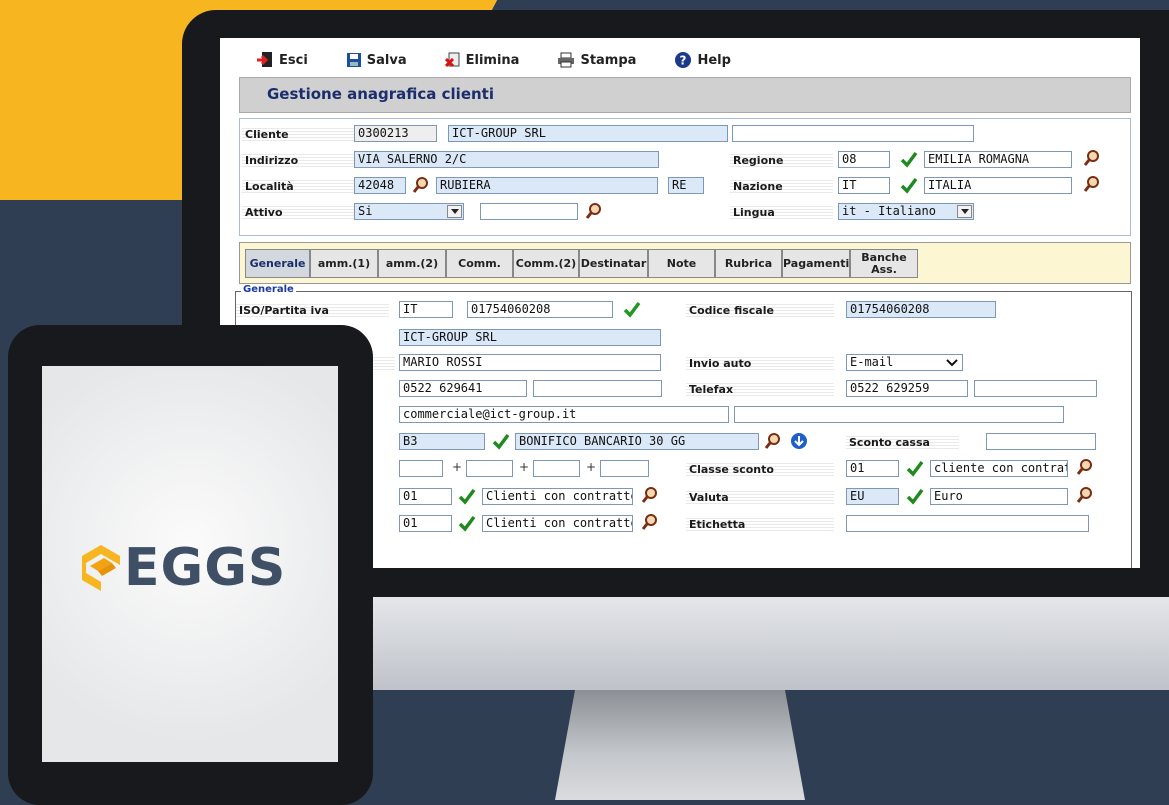  What do you see at coordinates (921, 309) in the screenshot?
I see `codice-fiscale-field: 01754060208` at bounding box center [921, 309].